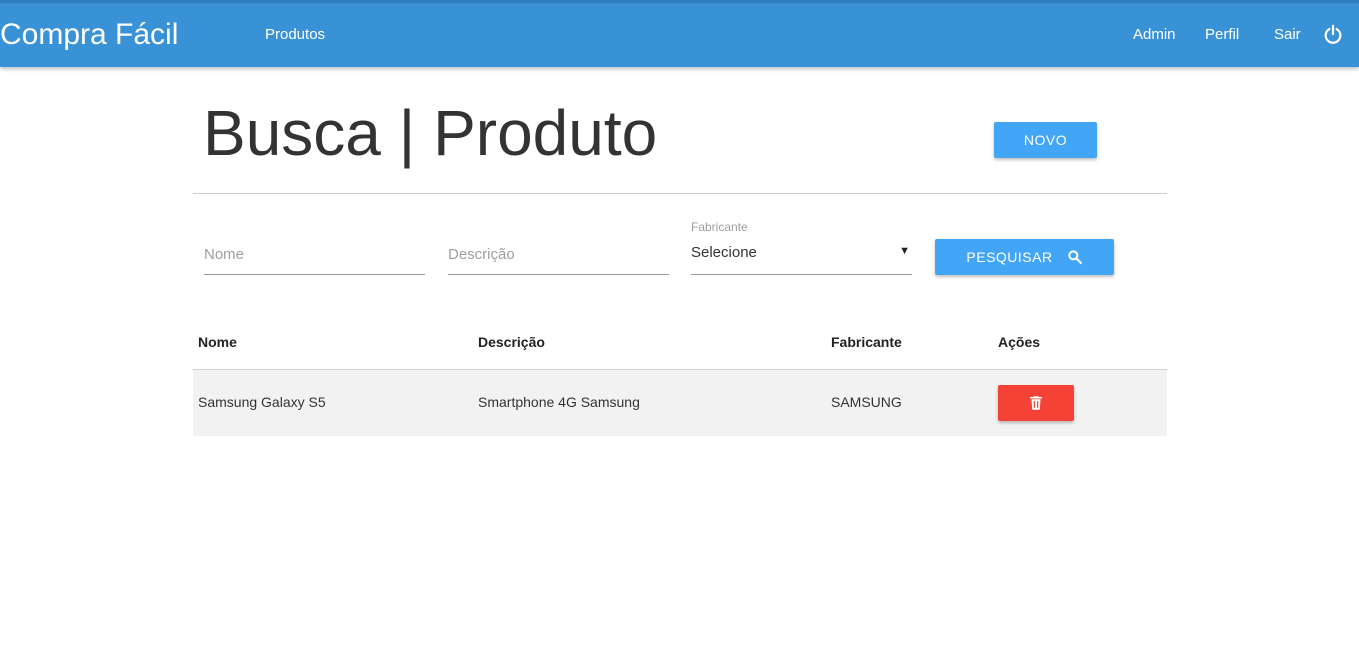 This screenshot has height=663, width=1359. What do you see at coordinates (1009, 257) in the screenshot?
I see `search-button-label: PESQUISAR` at bounding box center [1009, 257].